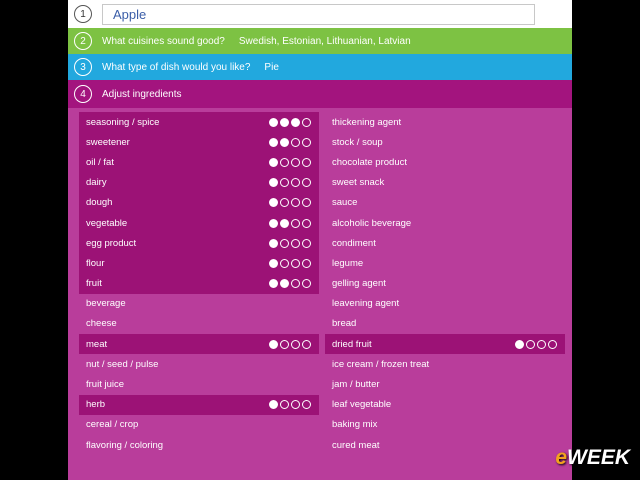  Describe the element at coordinates (445, 223) in the screenshot. I see `ingredient-item: alcoholic beverage` at that location.